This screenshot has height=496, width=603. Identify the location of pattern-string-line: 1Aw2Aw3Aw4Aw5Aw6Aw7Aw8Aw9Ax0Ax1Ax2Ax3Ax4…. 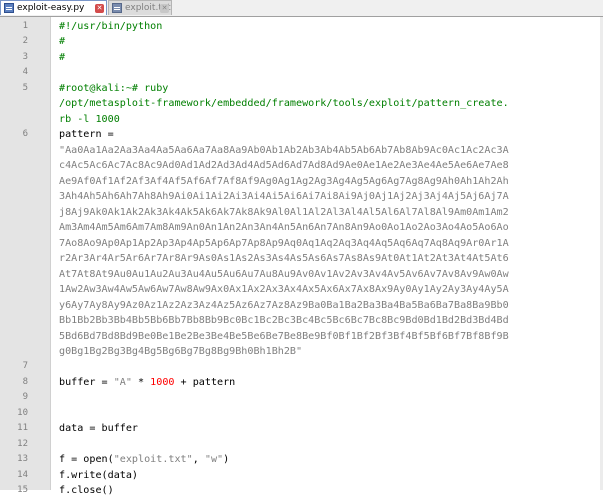
(284, 289).